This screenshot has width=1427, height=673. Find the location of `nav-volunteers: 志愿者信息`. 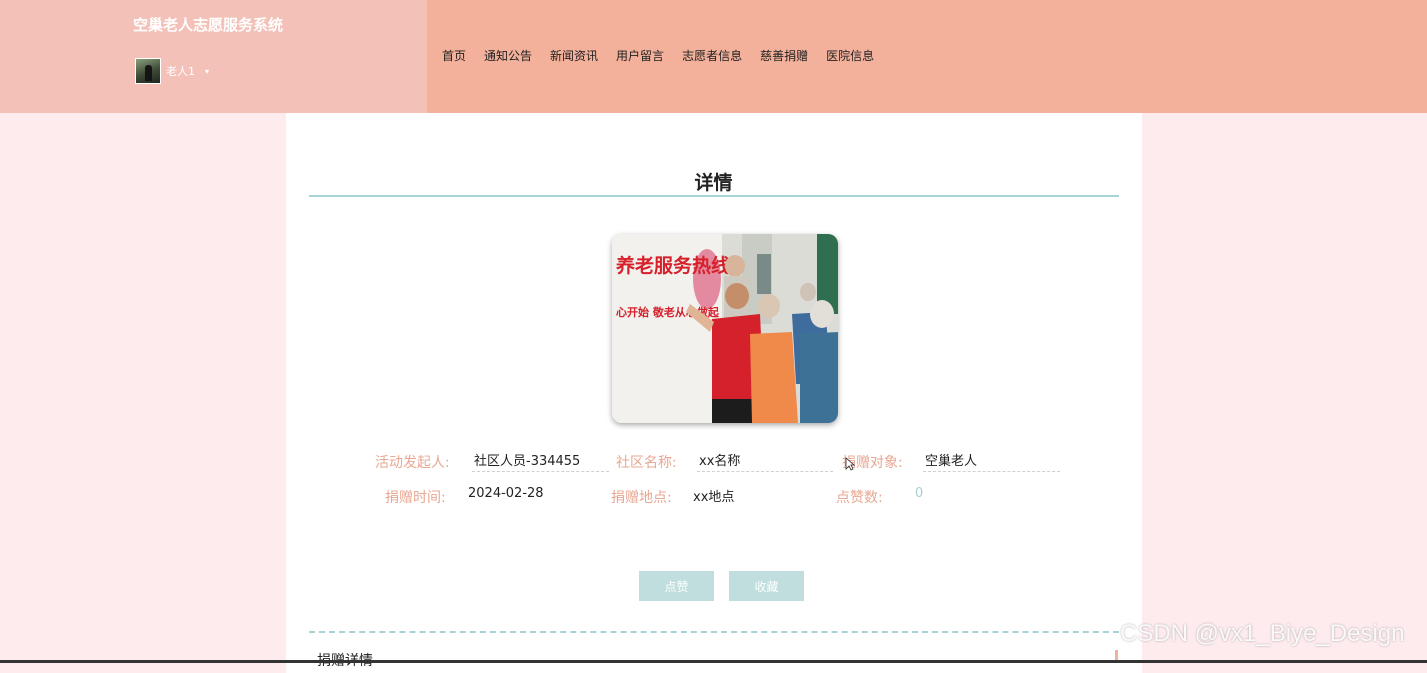

nav-volunteers: 志愿者信息 is located at coordinates (712, 55).